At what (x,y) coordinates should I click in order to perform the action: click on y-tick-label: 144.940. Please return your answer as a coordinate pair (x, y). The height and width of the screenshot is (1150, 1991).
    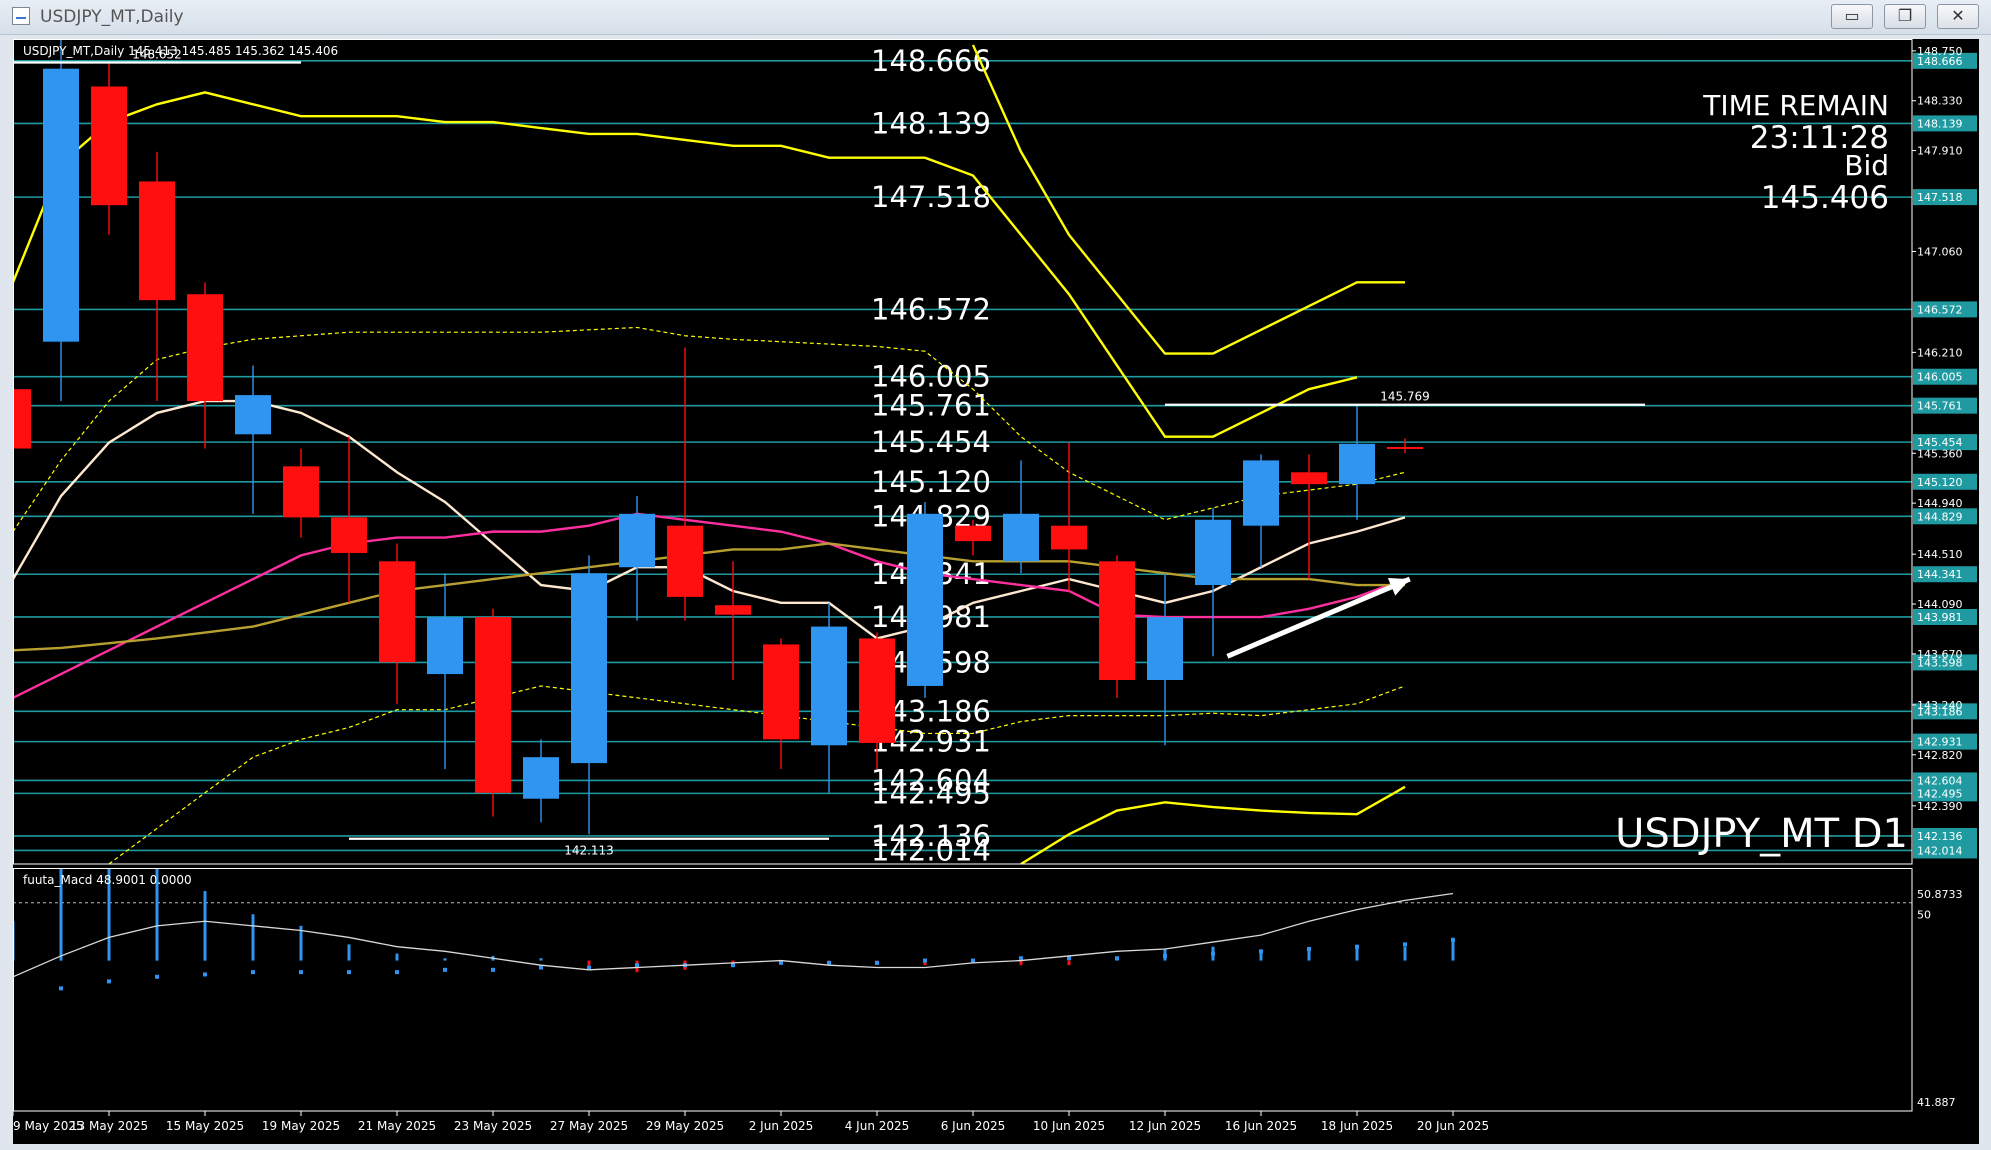
    Looking at the image, I should click on (1940, 503).